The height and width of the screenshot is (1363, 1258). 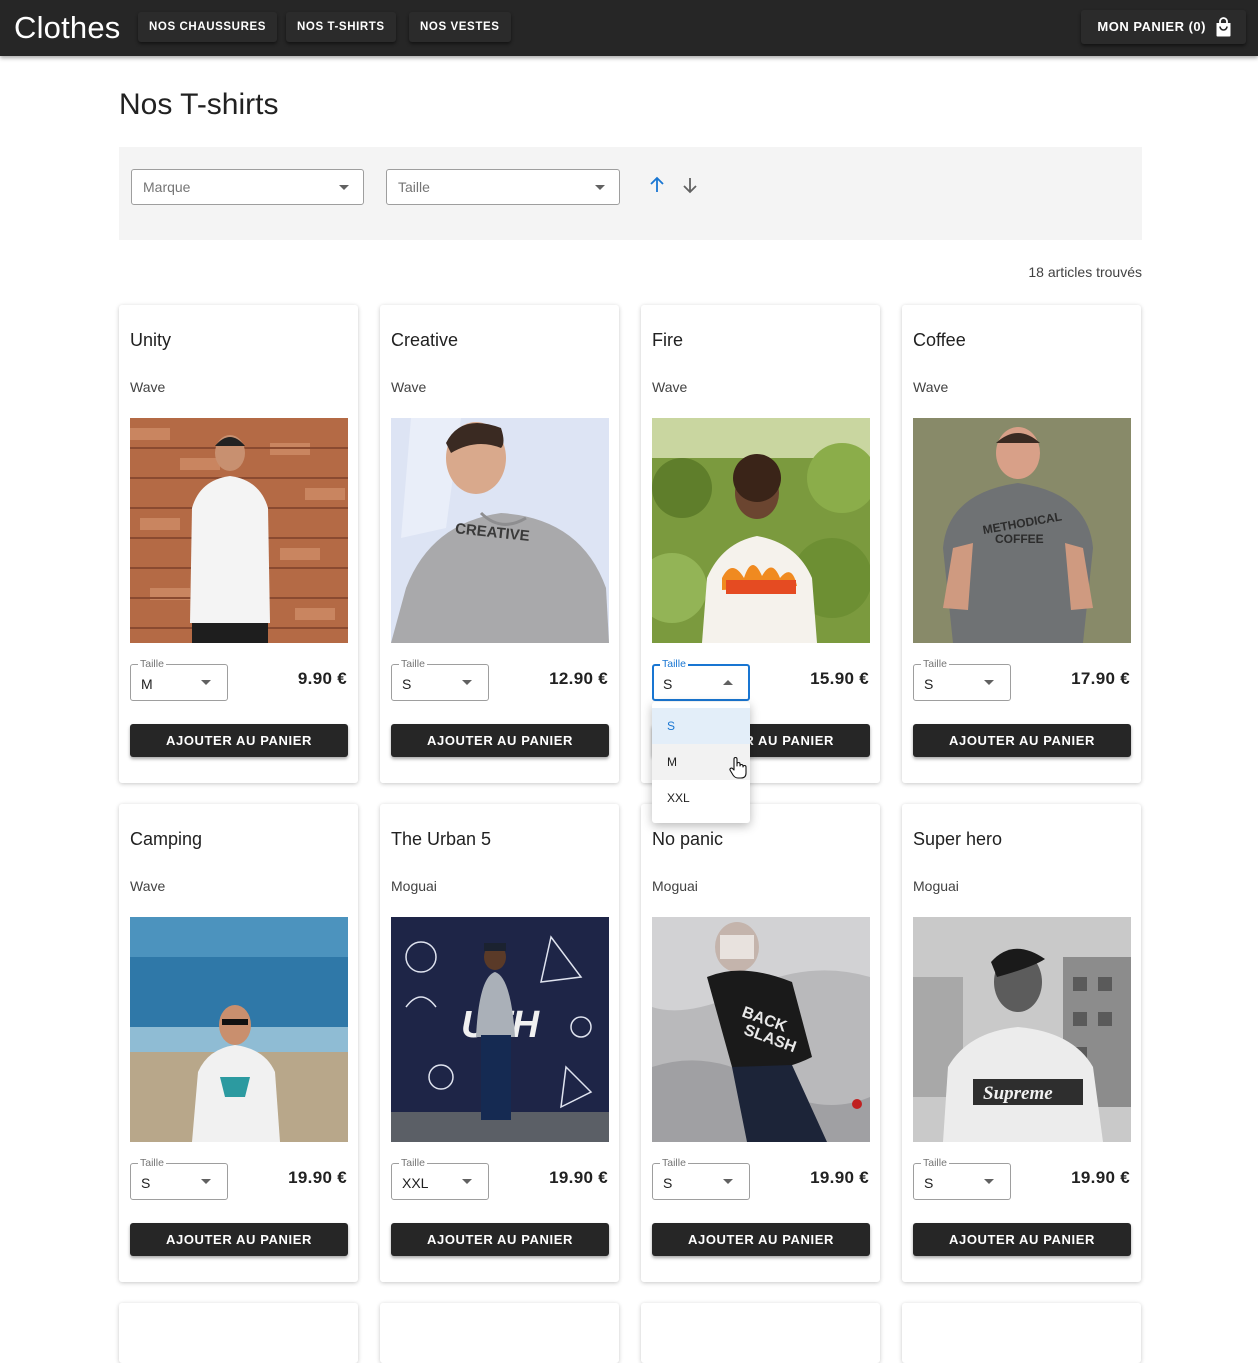 What do you see at coordinates (1019, 539) in the screenshot?
I see `svg-text: COFFEE` at bounding box center [1019, 539].